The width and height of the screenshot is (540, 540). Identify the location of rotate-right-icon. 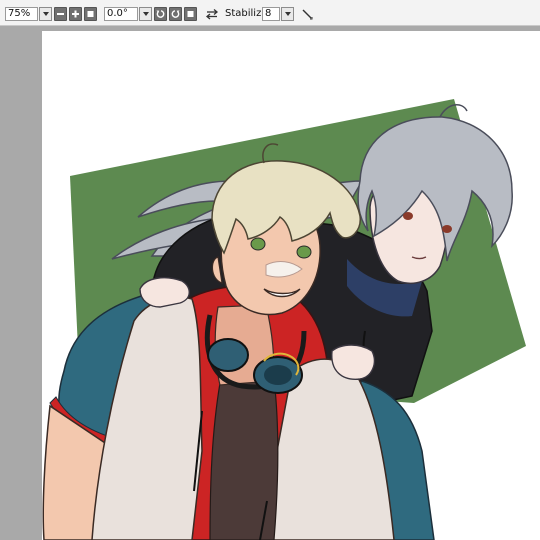
(175, 14).